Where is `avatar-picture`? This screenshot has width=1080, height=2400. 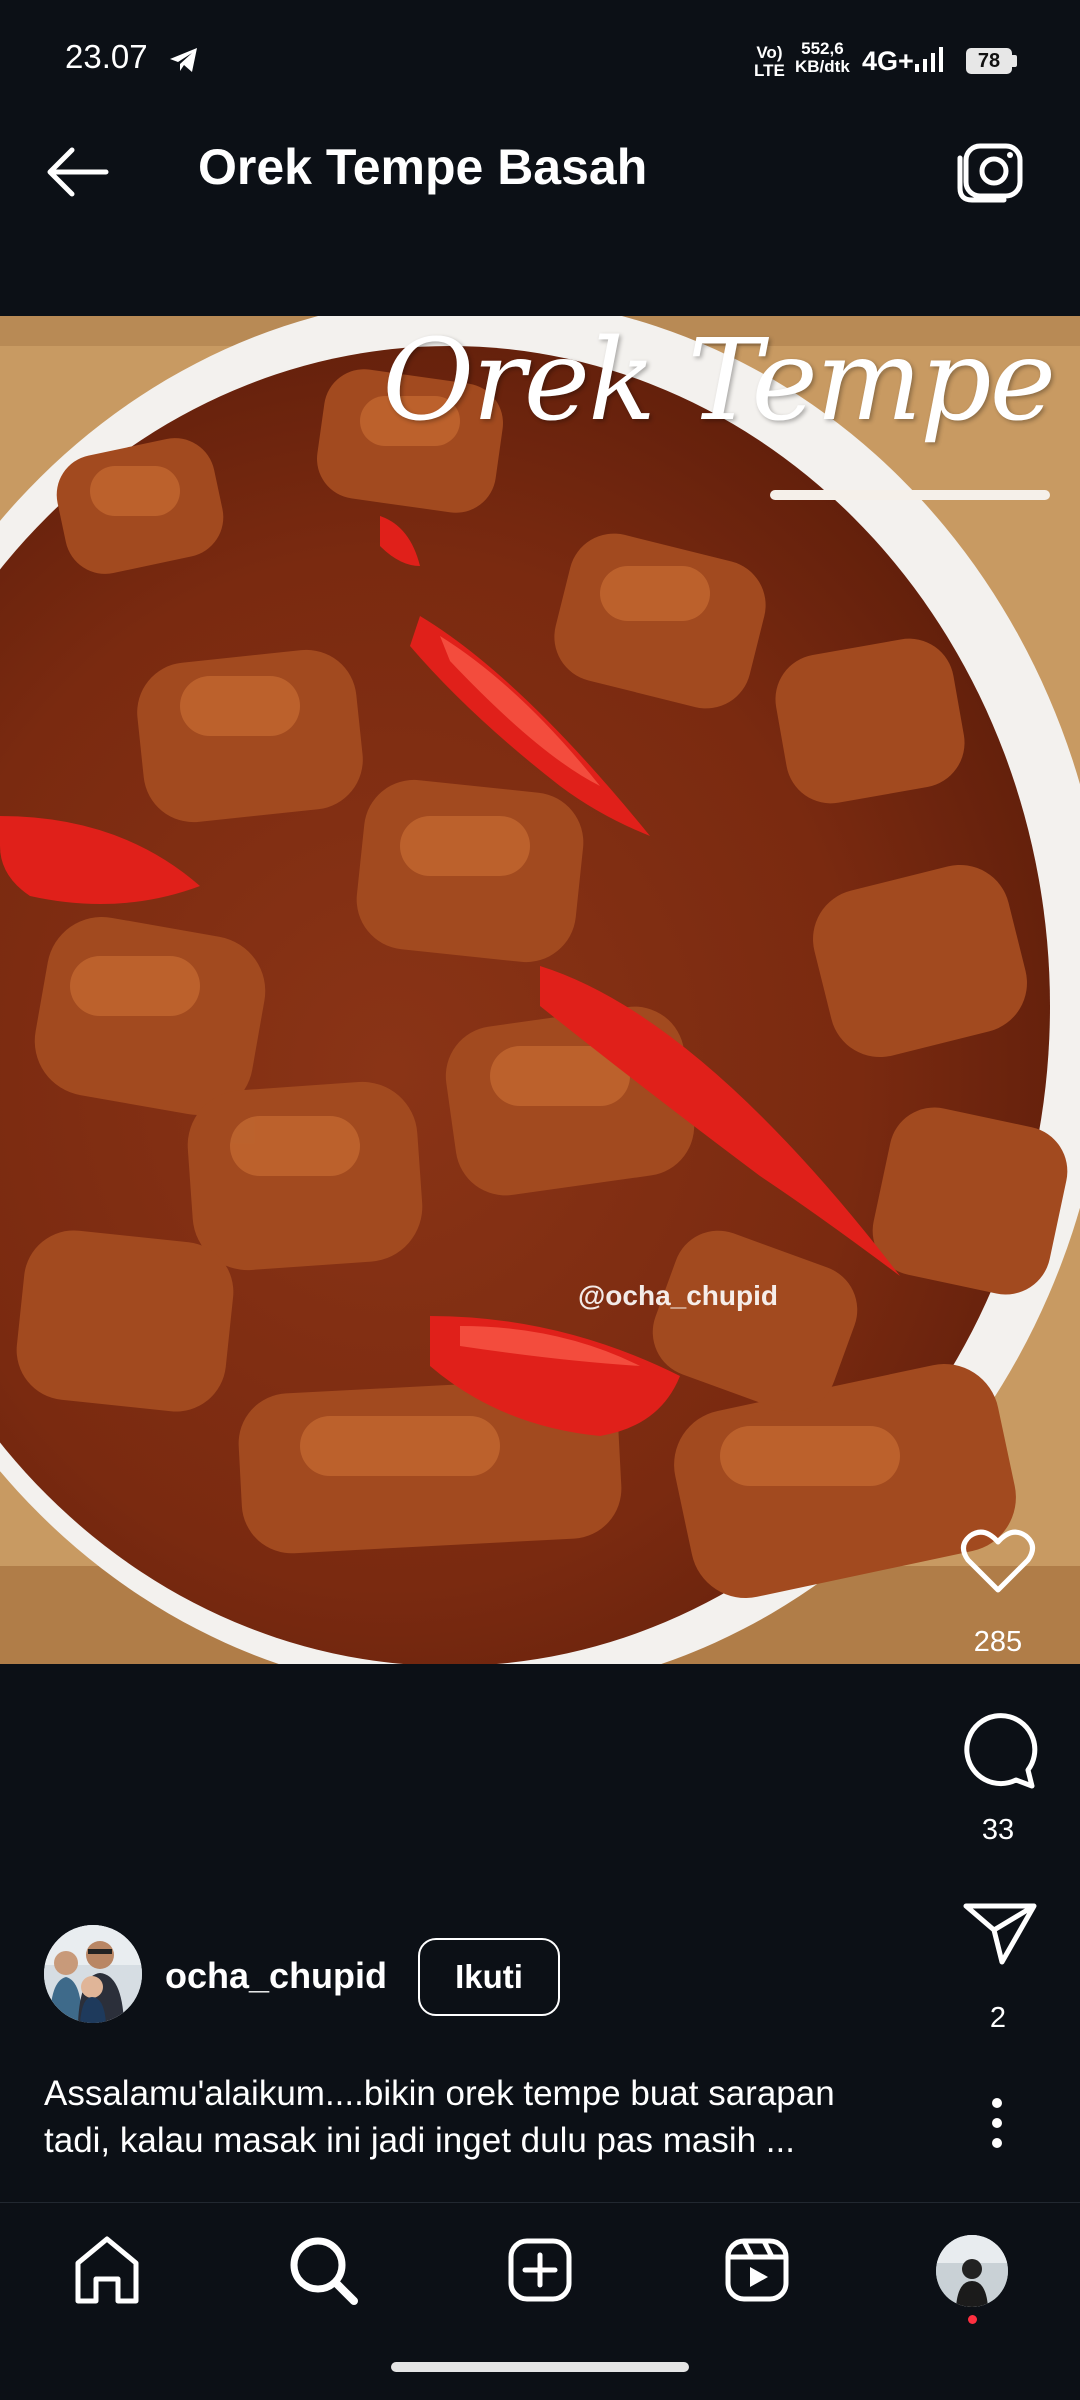 avatar-picture is located at coordinates (93, 1974).